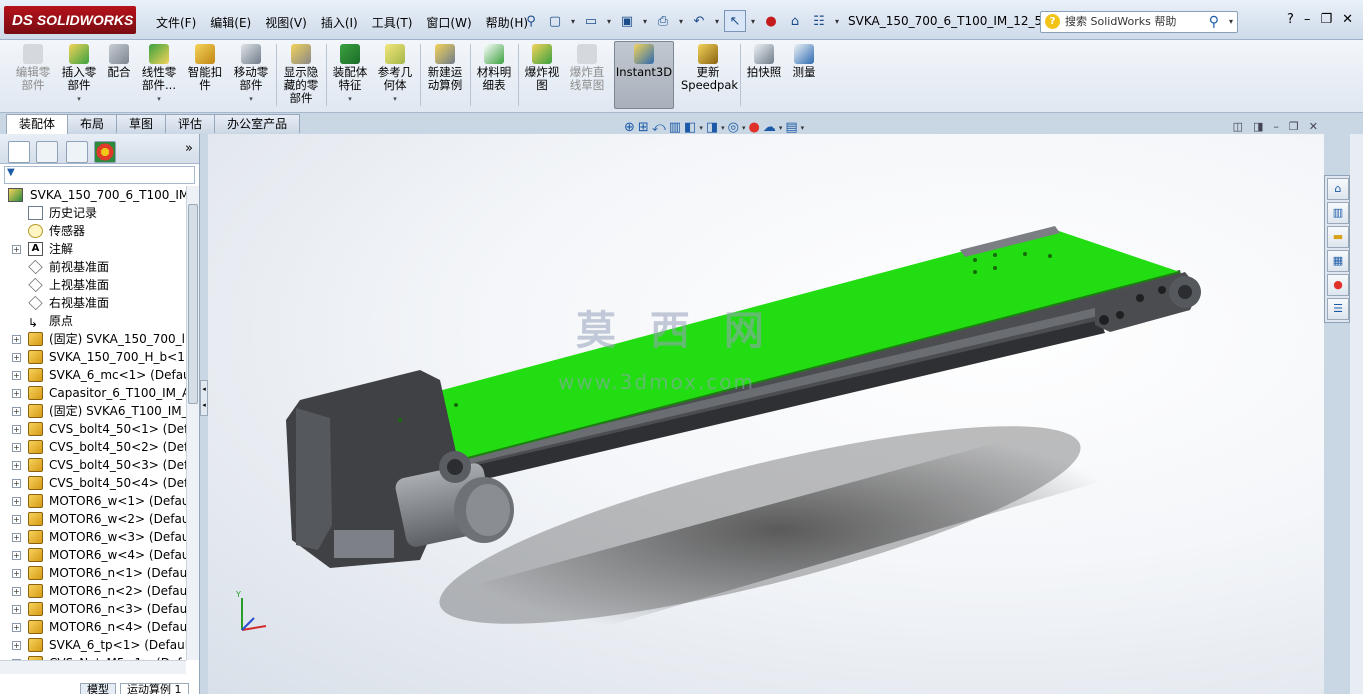 The image size is (1363, 694). What do you see at coordinates (769, 127) in the screenshot?
I see `apply-scene-icon: ☁` at bounding box center [769, 127].